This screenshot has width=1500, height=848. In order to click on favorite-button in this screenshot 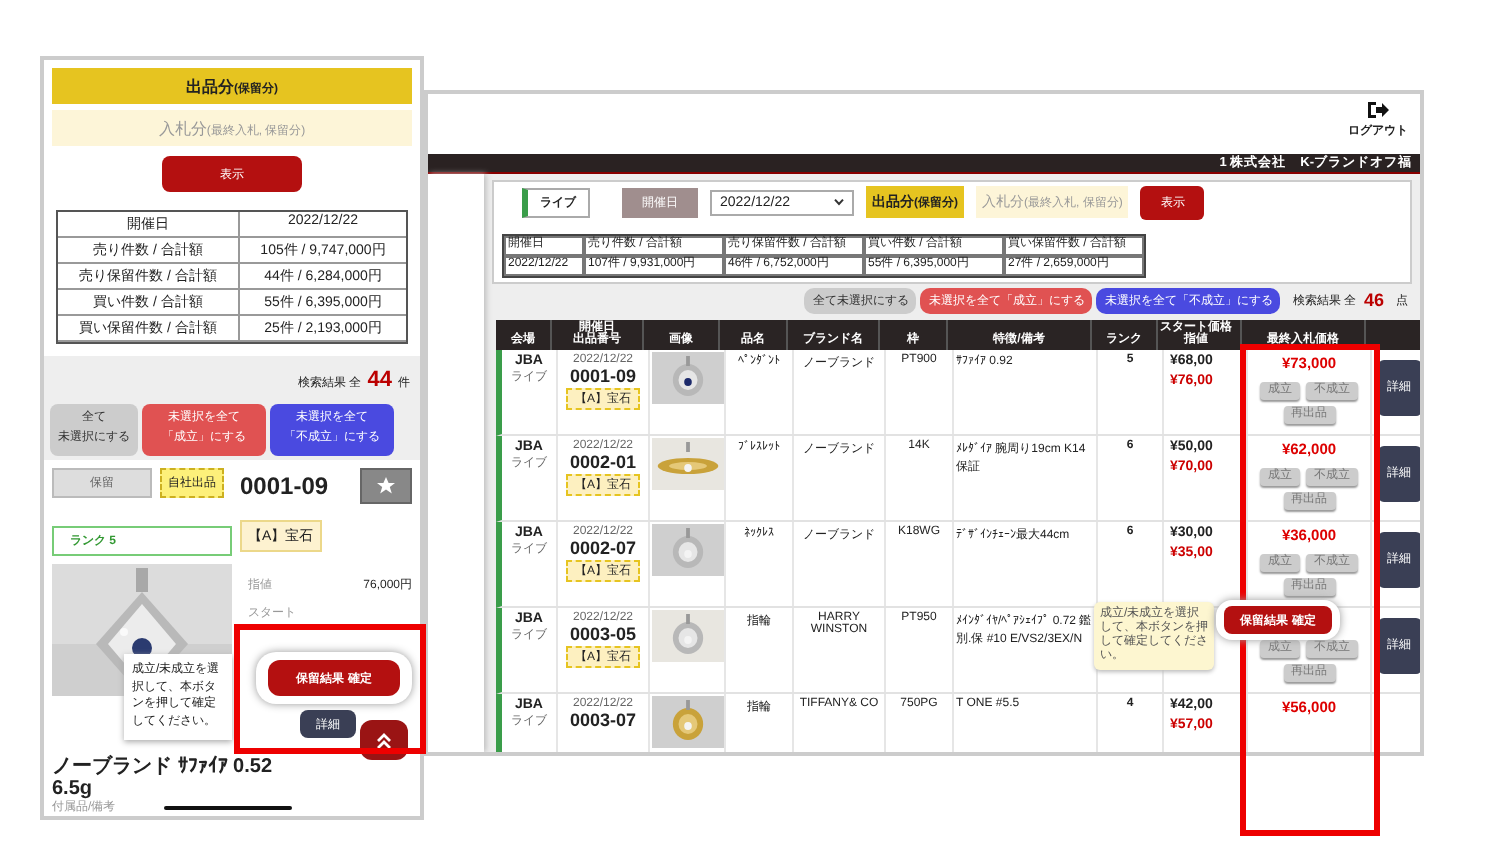, I will do `click(386, 486)`.